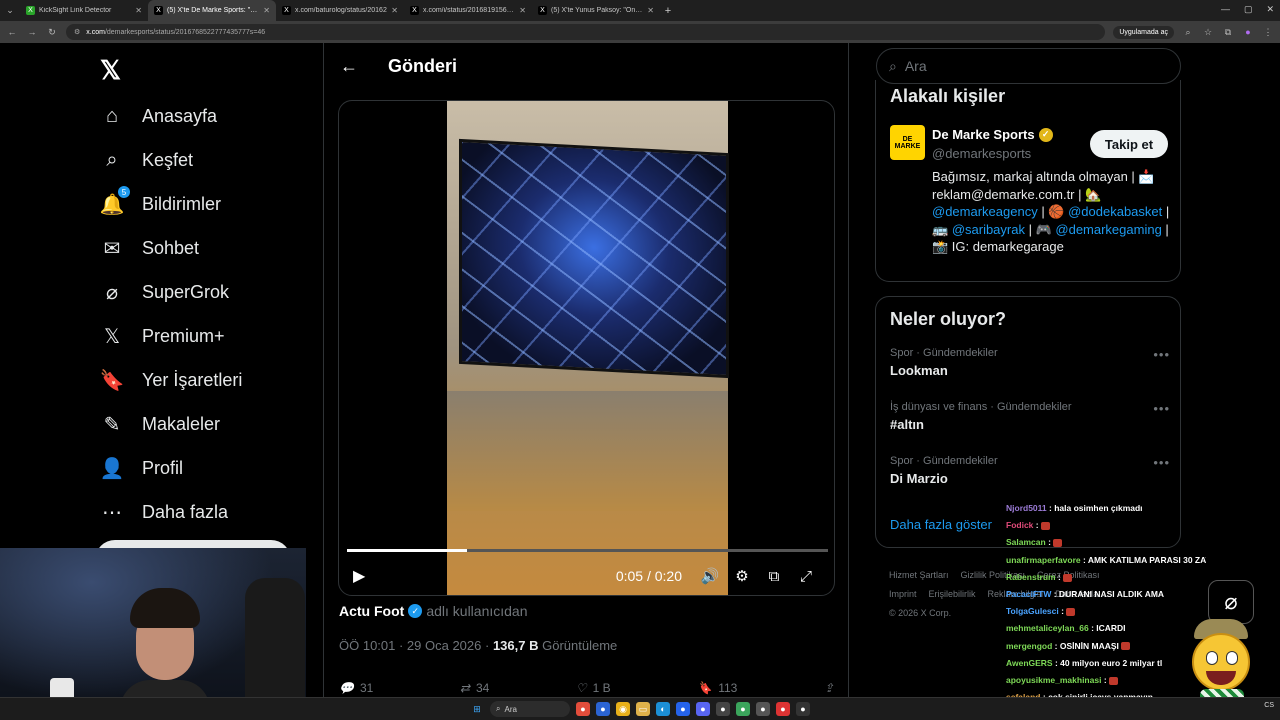 The image size is (1280, 720). What do you see at coordinates (1248, 32) in the screenshot?
I see `profile-icon: ●` at bounding box center [1248, 32].